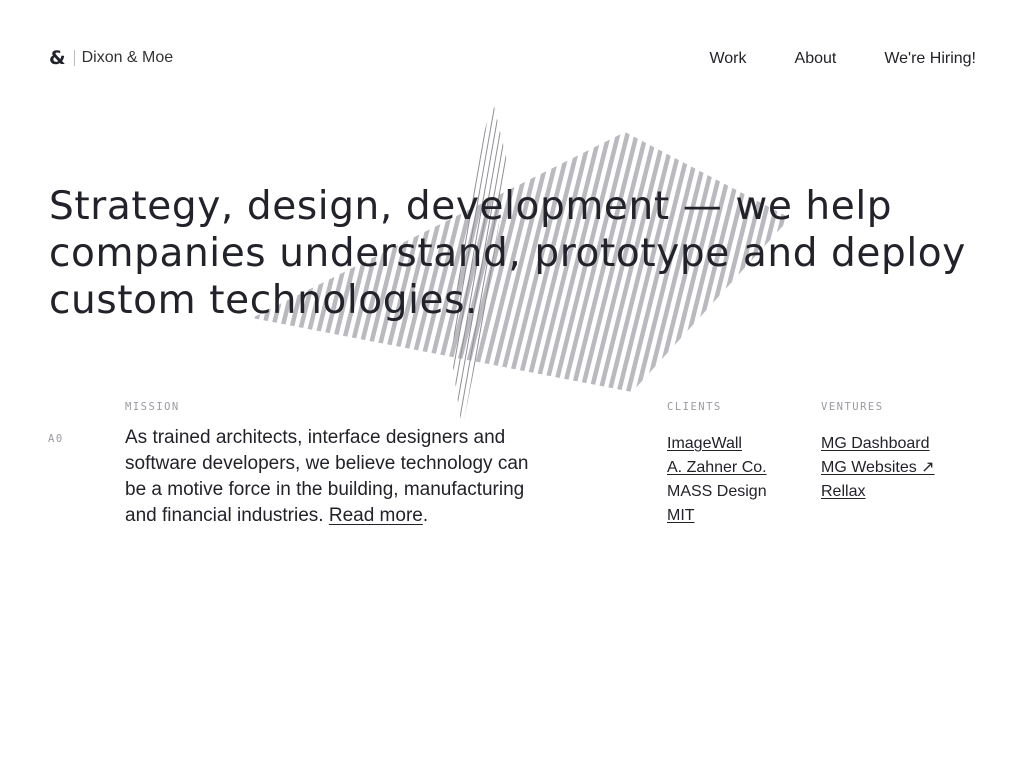  I want to click on client-link-imagewall: ImageWall, so click(704, 443).